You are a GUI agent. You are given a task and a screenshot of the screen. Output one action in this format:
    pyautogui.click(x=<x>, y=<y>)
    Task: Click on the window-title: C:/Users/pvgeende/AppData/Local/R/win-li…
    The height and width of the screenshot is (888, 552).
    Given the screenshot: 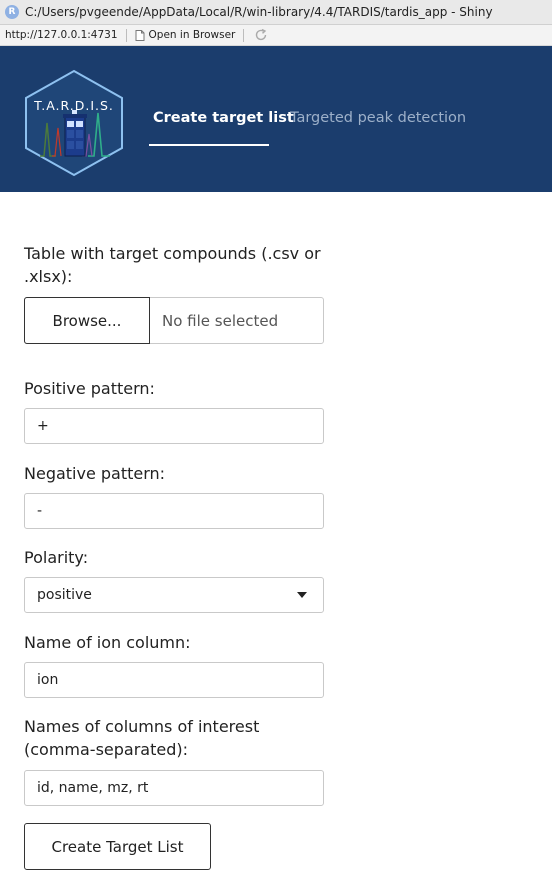 What is the action you would take?
    pyautogui.click(x=259, y=12)
    